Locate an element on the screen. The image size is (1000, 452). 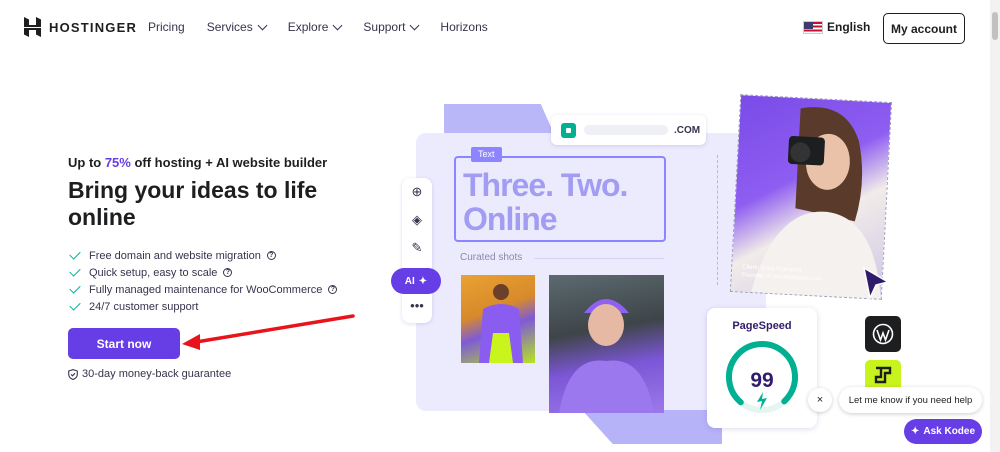
nav-item-explore: Explore is located at coordinates (315, 27).